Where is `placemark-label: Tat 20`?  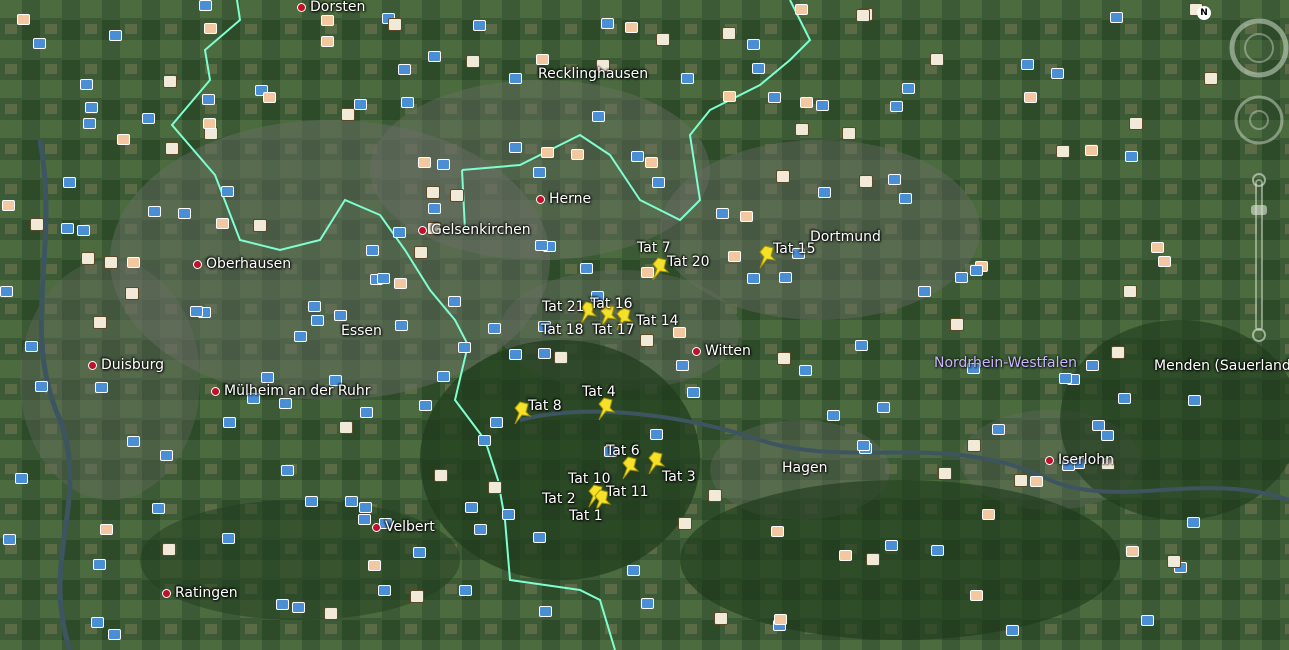 placemark-label: Tat 20 is located at coordinates (688, 262).